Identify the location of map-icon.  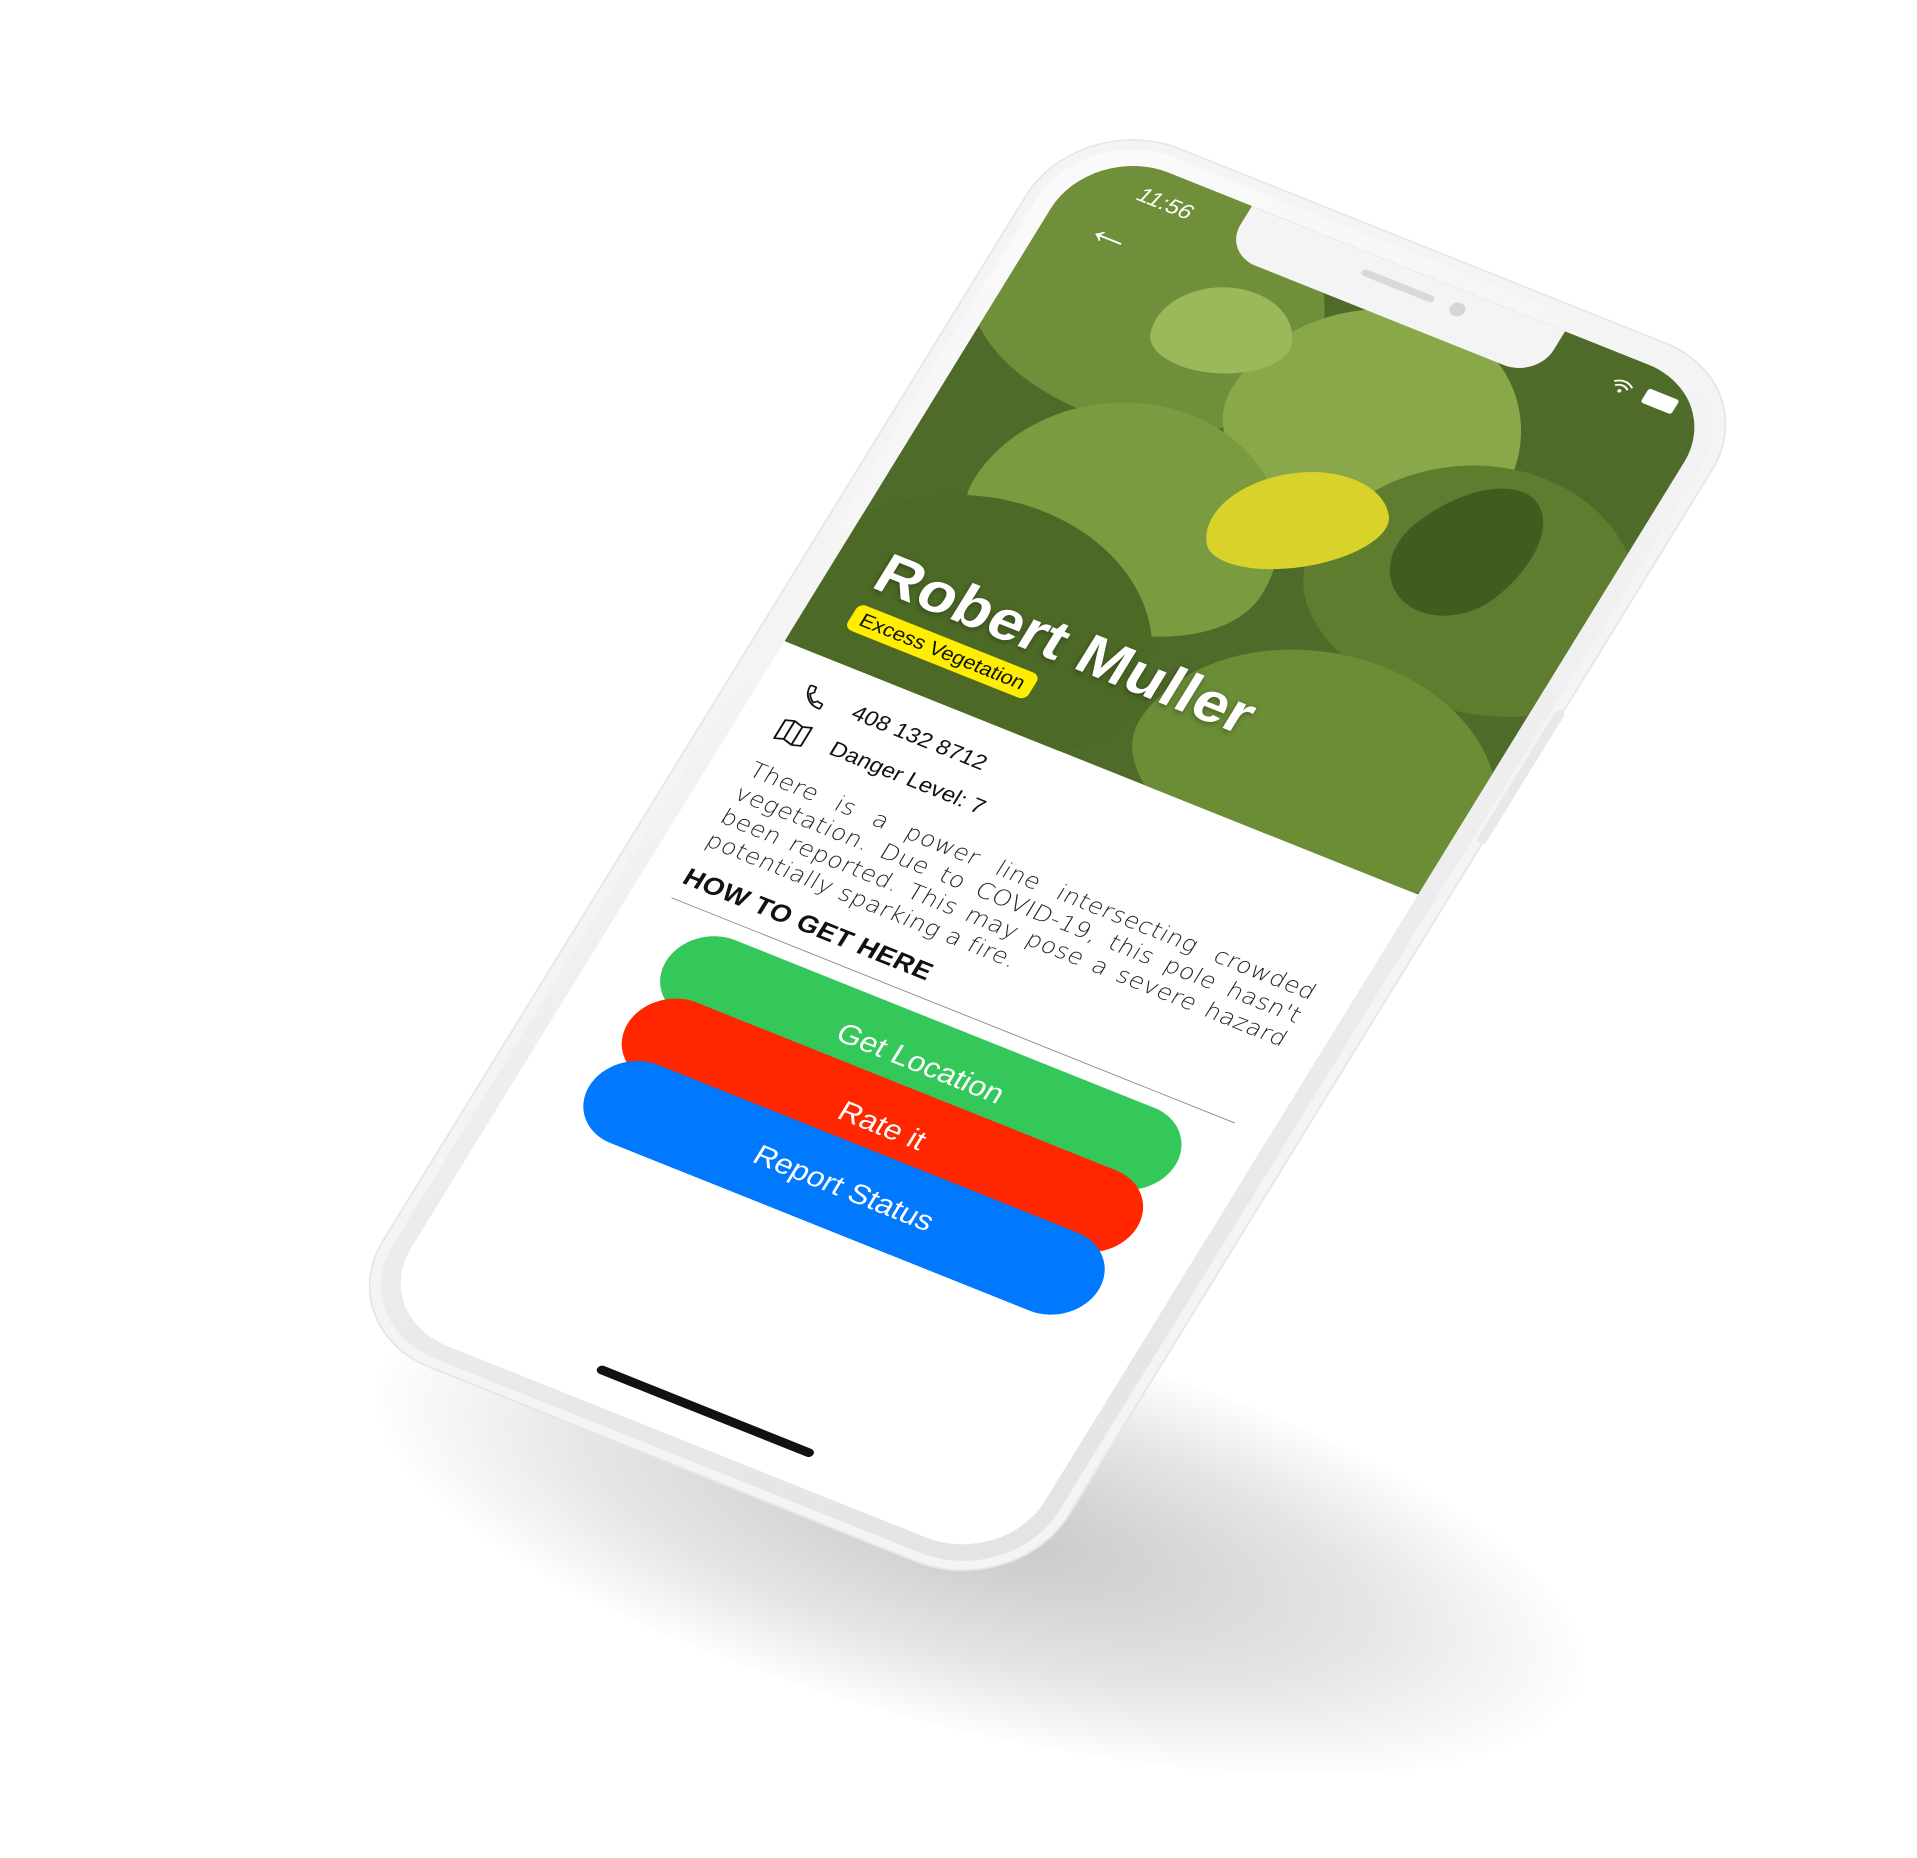
(793, 733).